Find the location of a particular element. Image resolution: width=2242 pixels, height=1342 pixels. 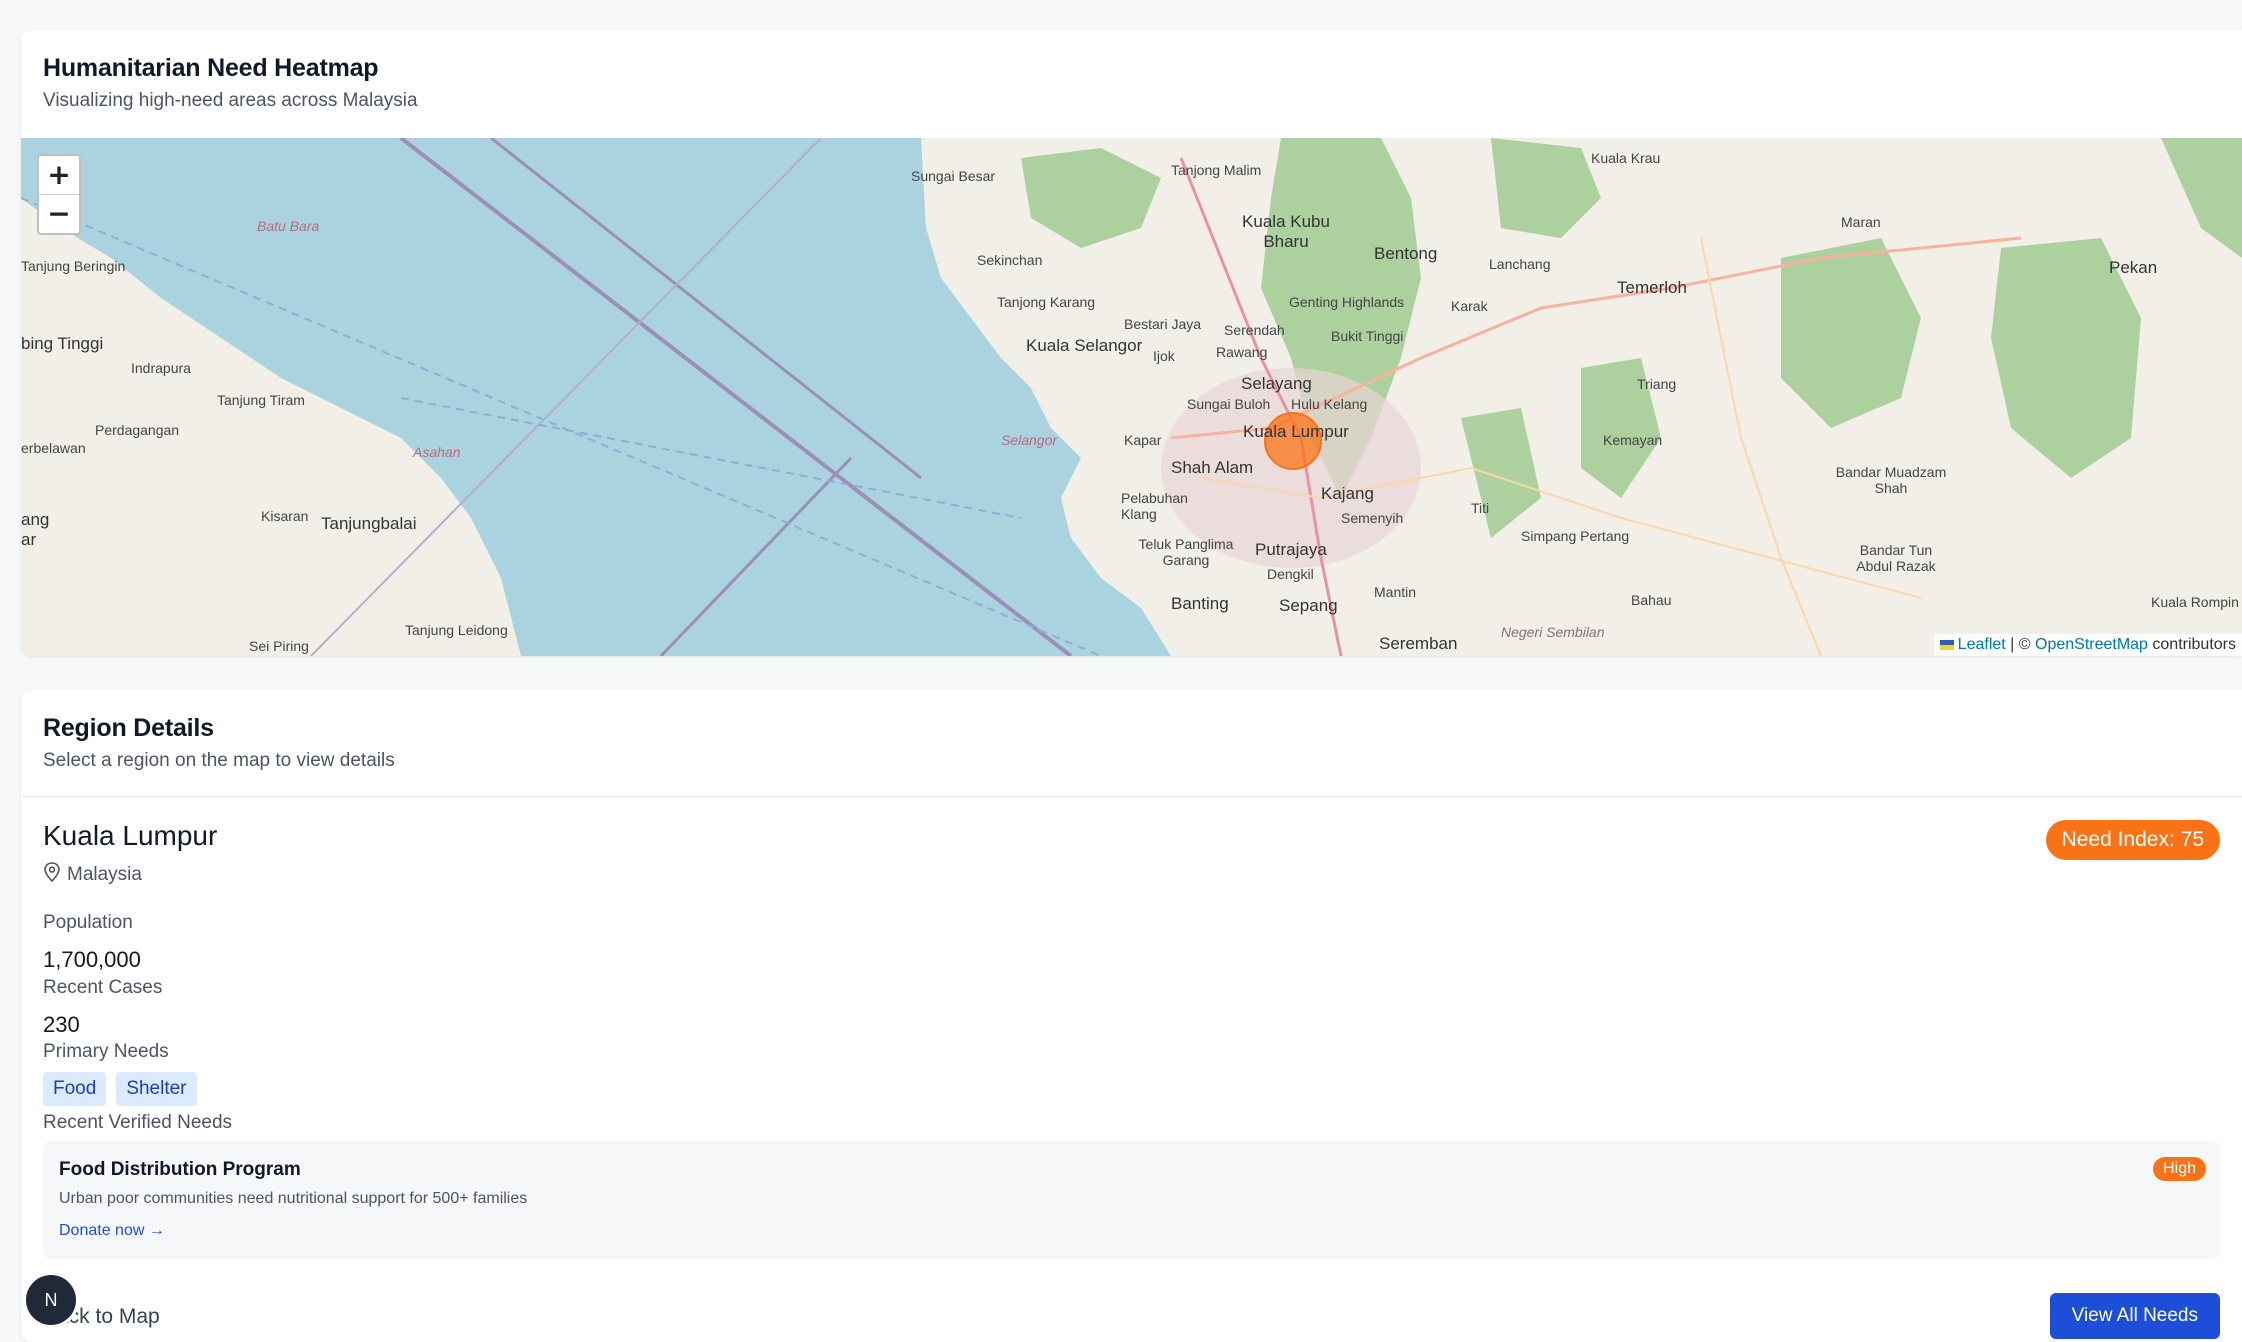

label-negeri-sembilan: Negeri Sembilan is located at coordinates (1553, 632).